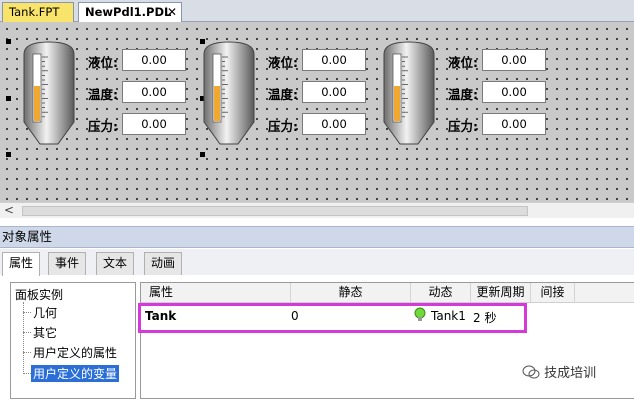 This screenshot has width=634, height=401. I want to click on watermark: 技成培训, so click(559, 371).